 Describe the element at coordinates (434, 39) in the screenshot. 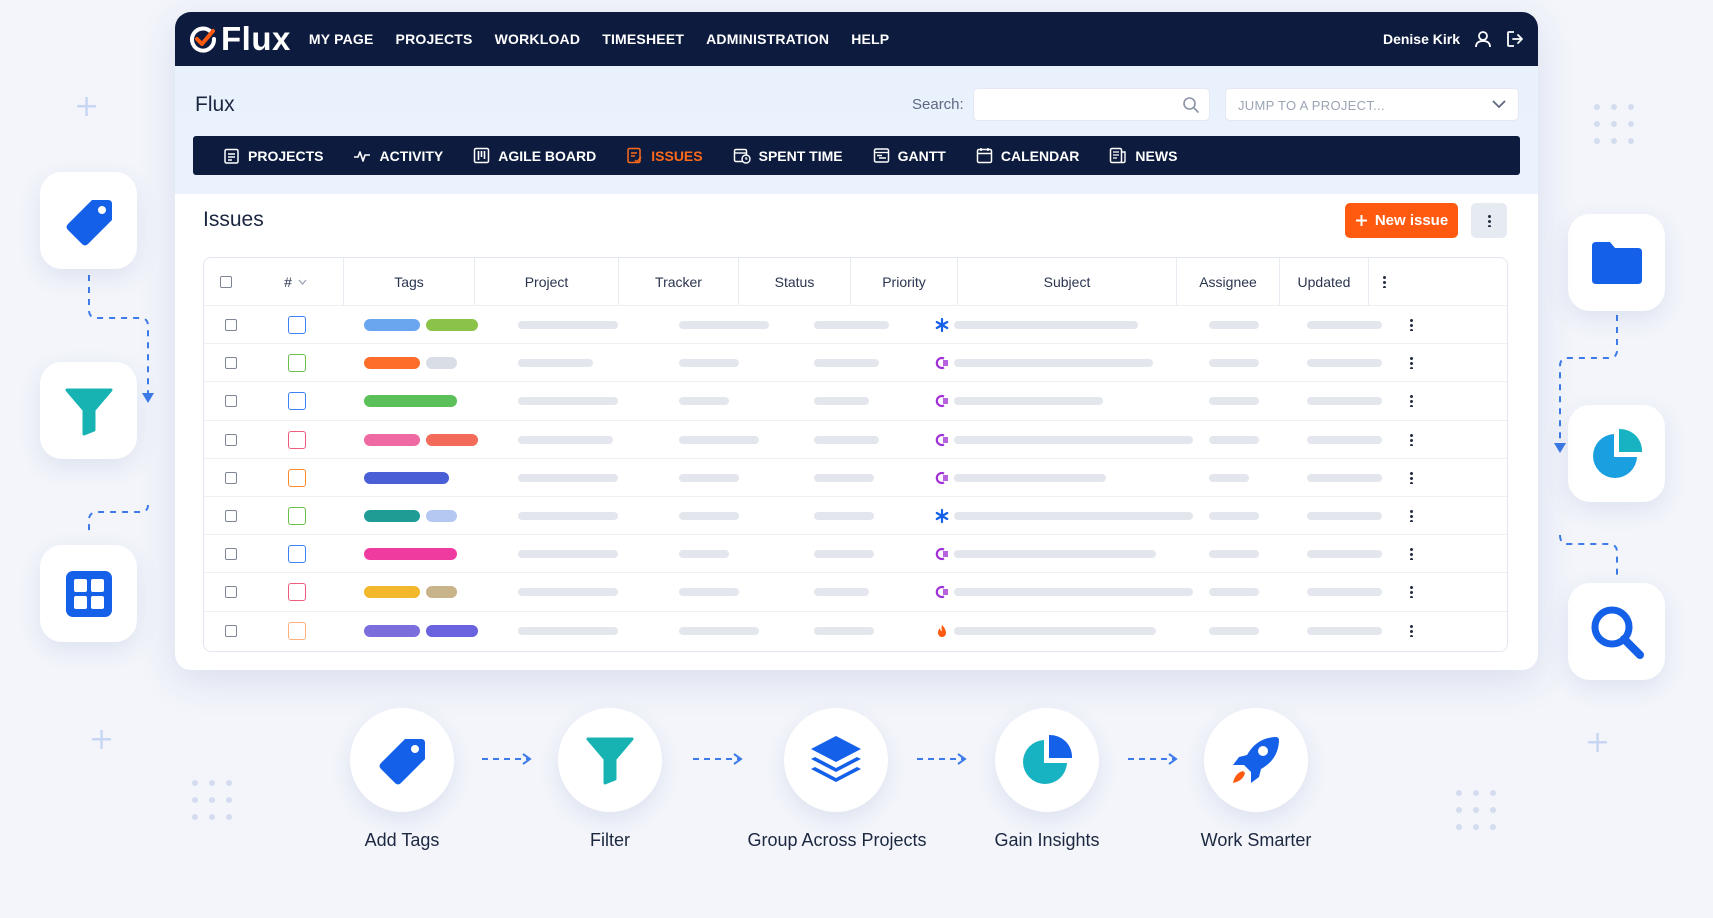

I see `nav-projects: PROJECTS` at that location.